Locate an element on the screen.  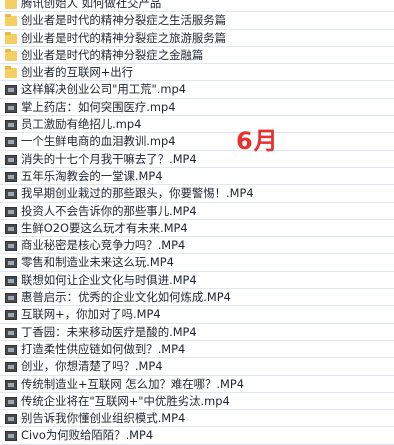
file-name: 惠普启示：优秀的企业文化如何炼成.MP4 is located at coordinates (126, 297).